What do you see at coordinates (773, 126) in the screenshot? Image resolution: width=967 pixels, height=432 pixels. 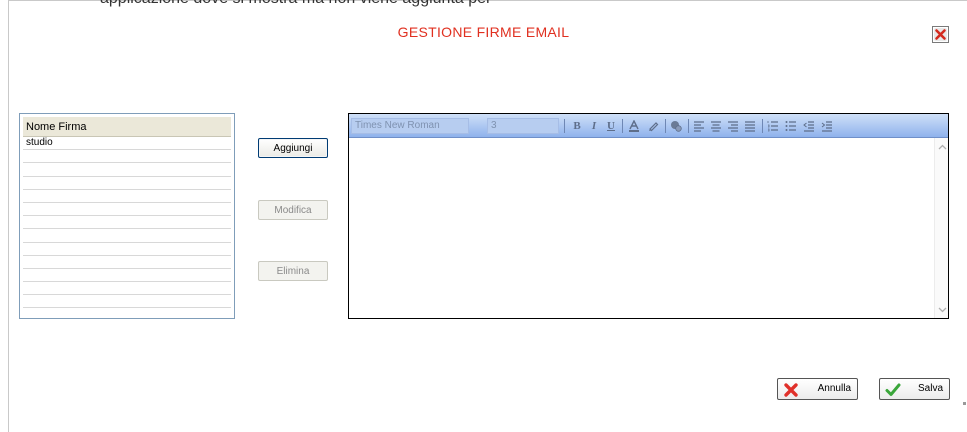 I see `ordered-list-icon` at bounding box center [773, 126].